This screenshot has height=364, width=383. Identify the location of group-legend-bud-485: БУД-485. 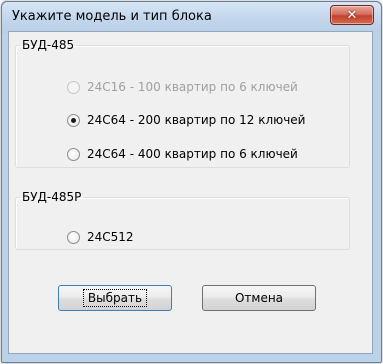
(48, 45).